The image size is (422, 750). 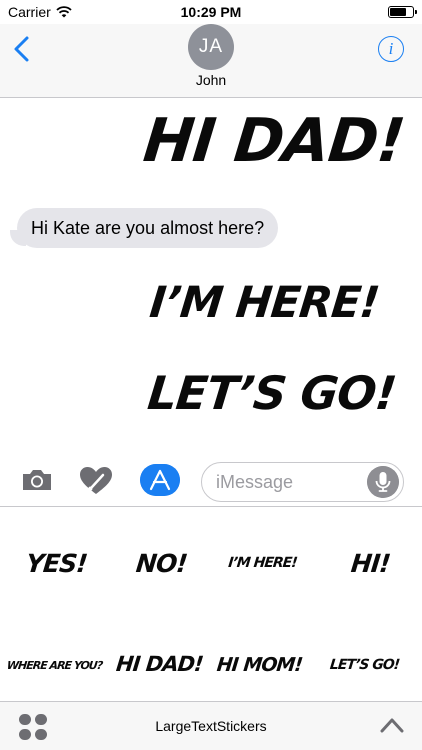 I want to click on battery-icon, so click(x=402, y=12).